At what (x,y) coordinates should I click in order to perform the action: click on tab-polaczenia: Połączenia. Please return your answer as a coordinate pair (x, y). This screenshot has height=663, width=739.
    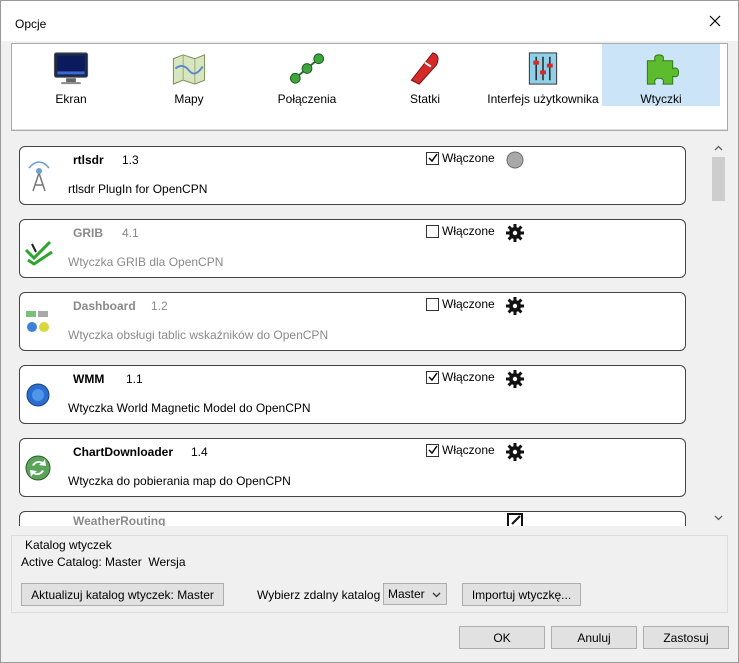
    Looking at the image, I should click on (307, 75).